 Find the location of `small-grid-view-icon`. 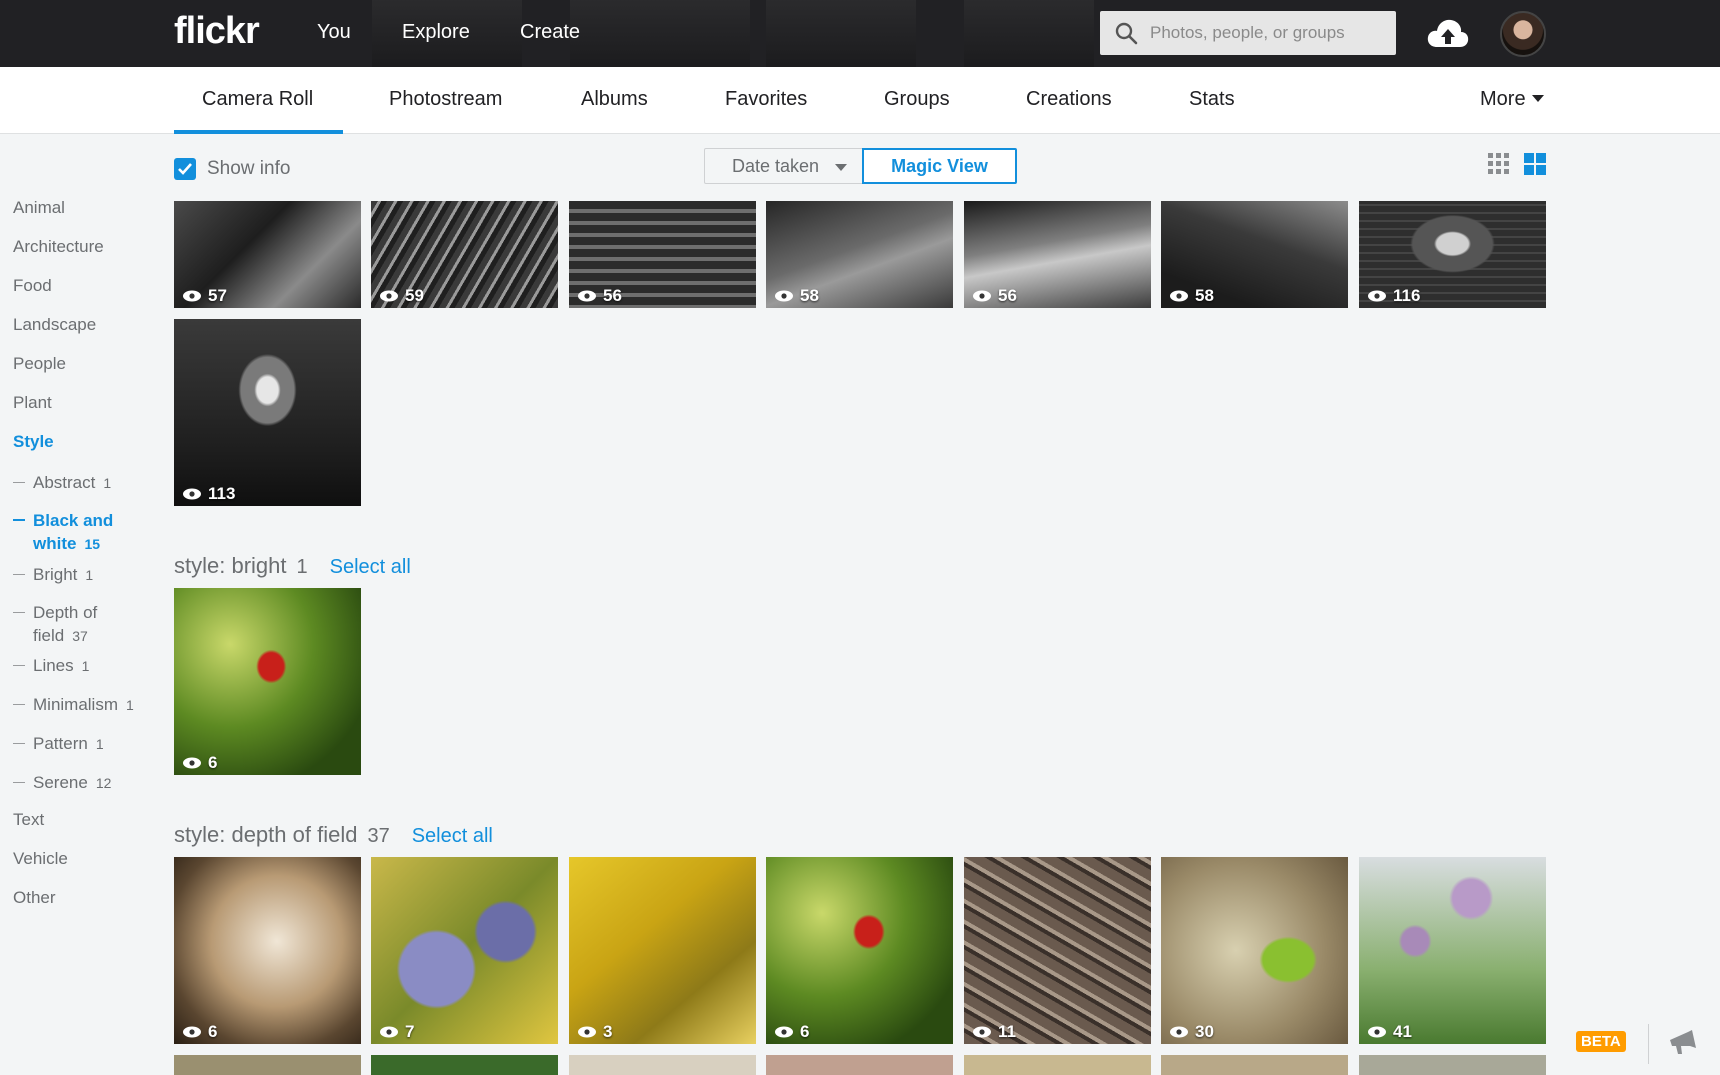

small-grid-view-icon is located at coordinates (1499, 164).